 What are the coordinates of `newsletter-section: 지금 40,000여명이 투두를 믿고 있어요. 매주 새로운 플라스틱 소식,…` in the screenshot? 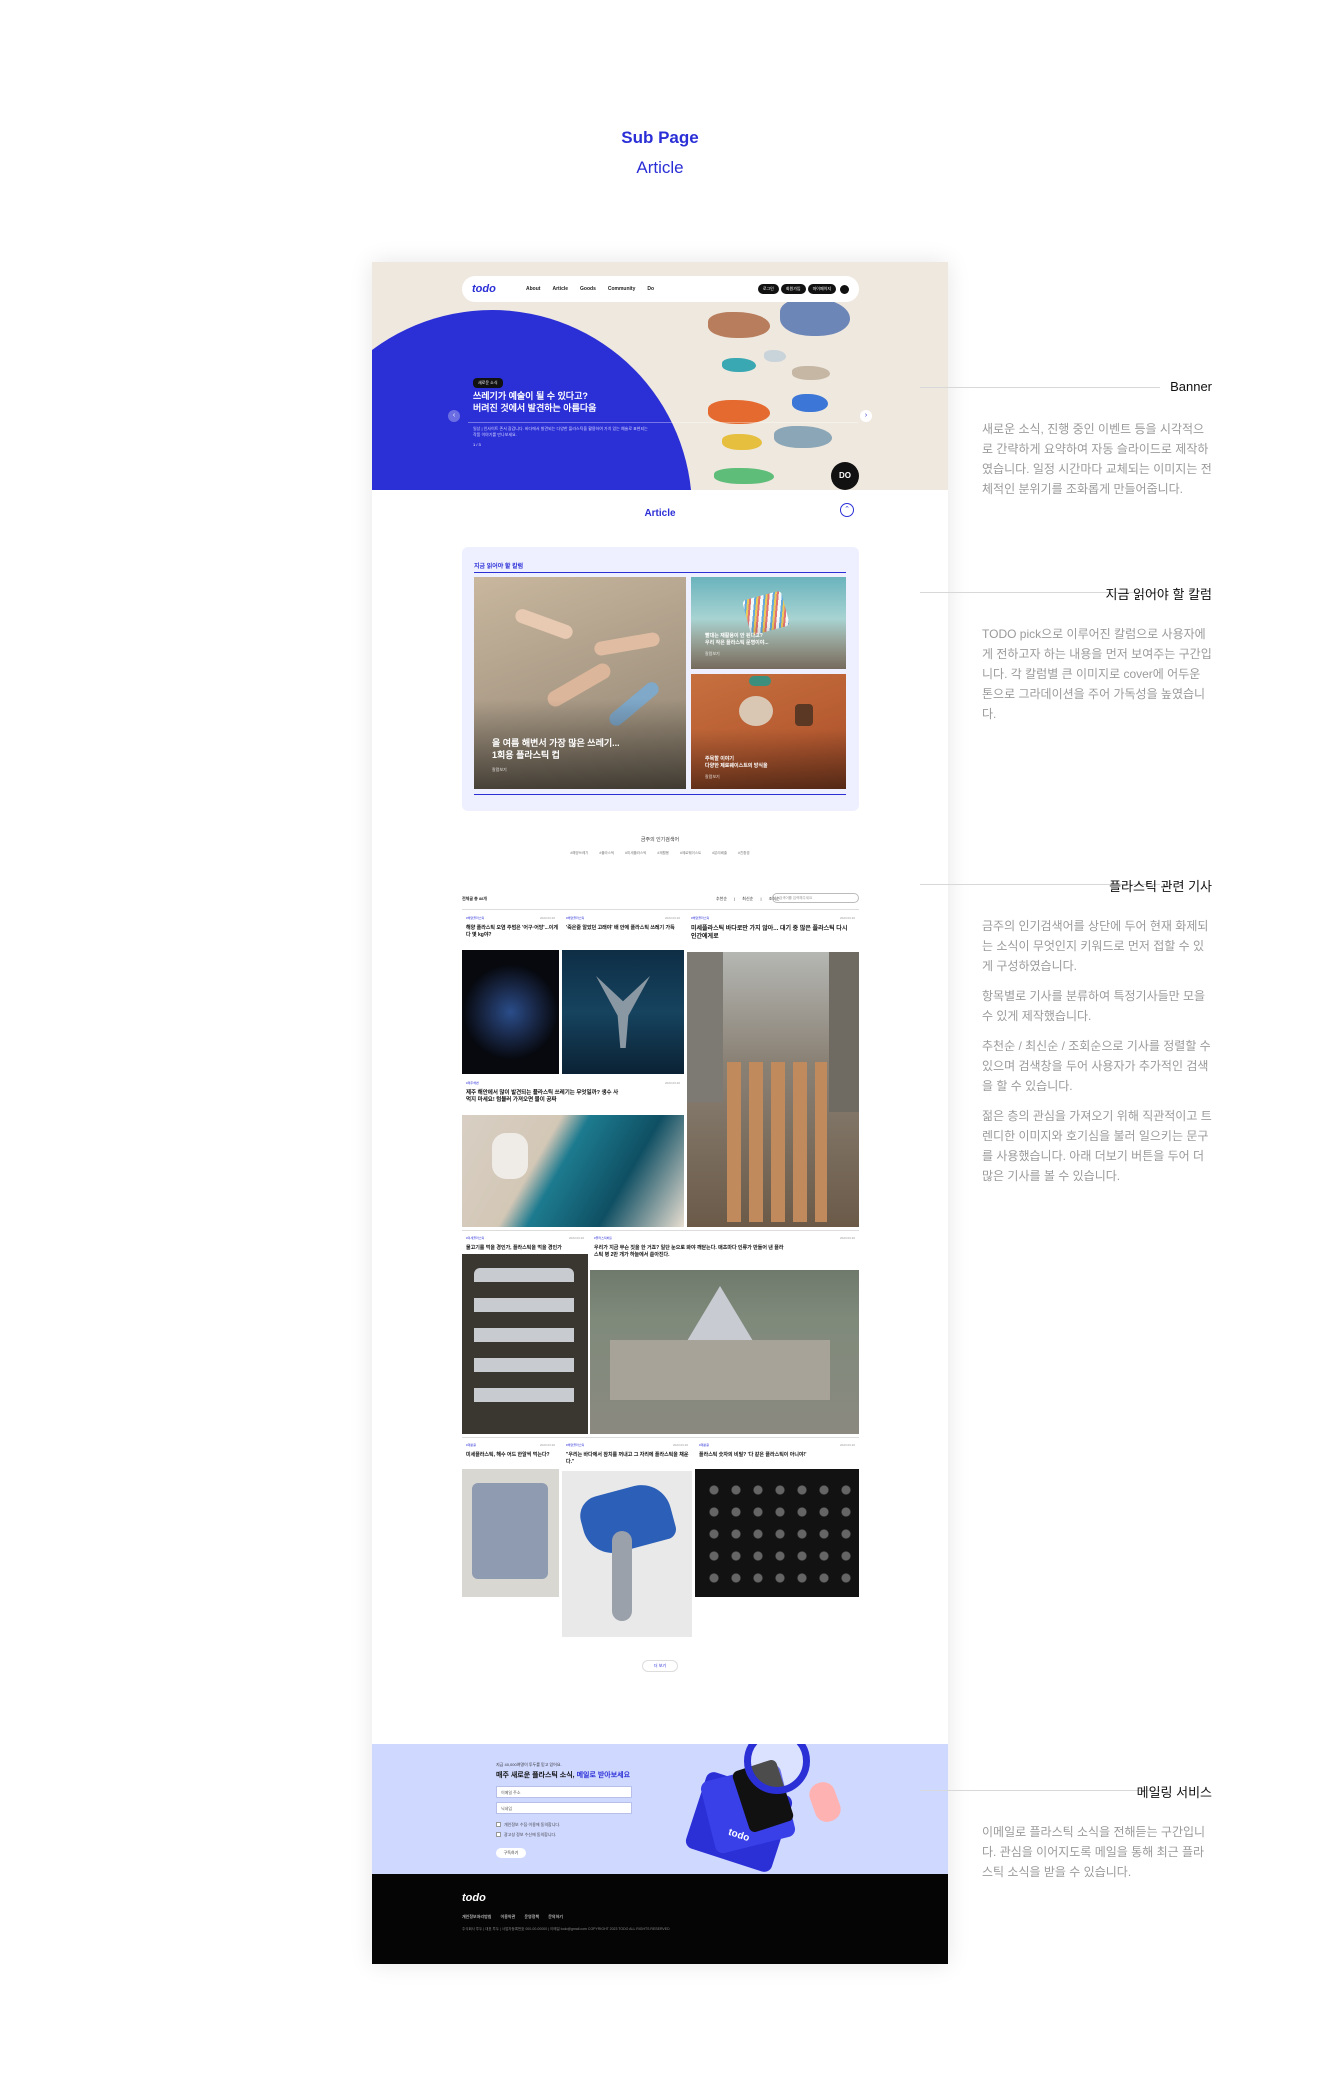 It's located at (660, 1809).